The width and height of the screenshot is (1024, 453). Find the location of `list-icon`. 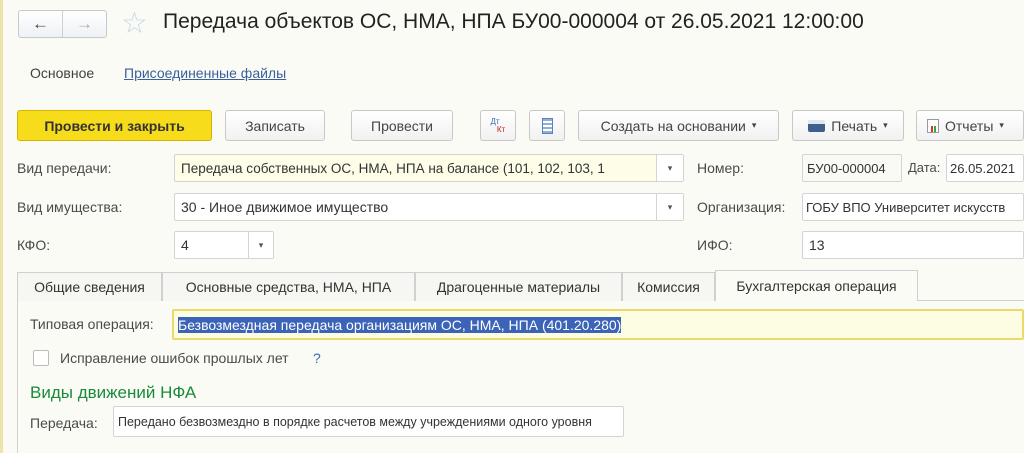

list-icon is located at coordinates (547, 125).